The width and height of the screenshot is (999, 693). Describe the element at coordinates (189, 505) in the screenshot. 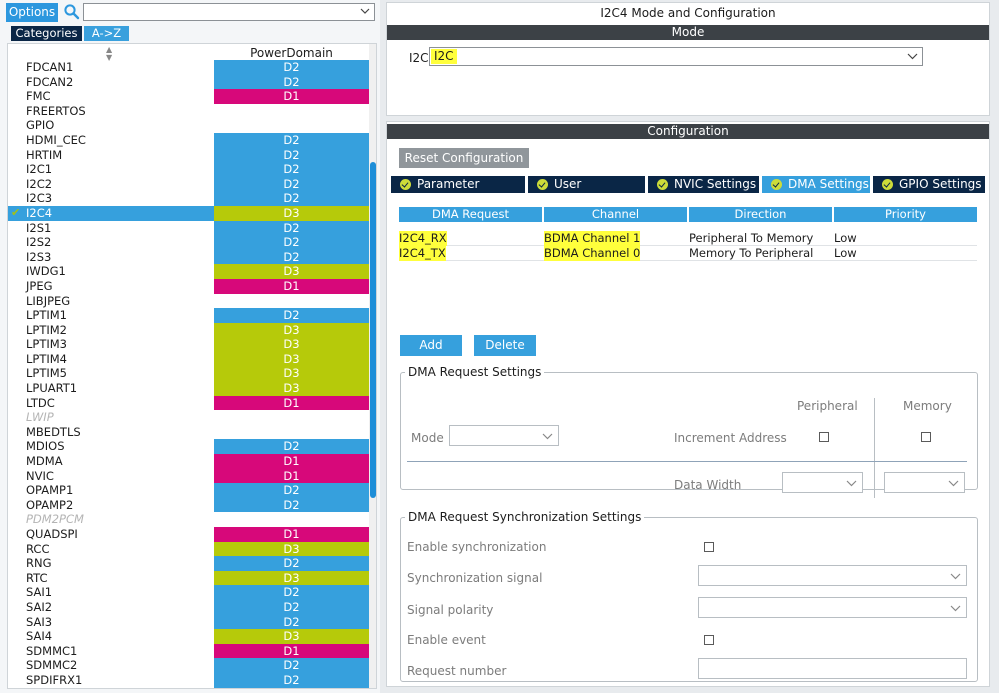

I see `list-item: OPAMP2 D2` at that location.